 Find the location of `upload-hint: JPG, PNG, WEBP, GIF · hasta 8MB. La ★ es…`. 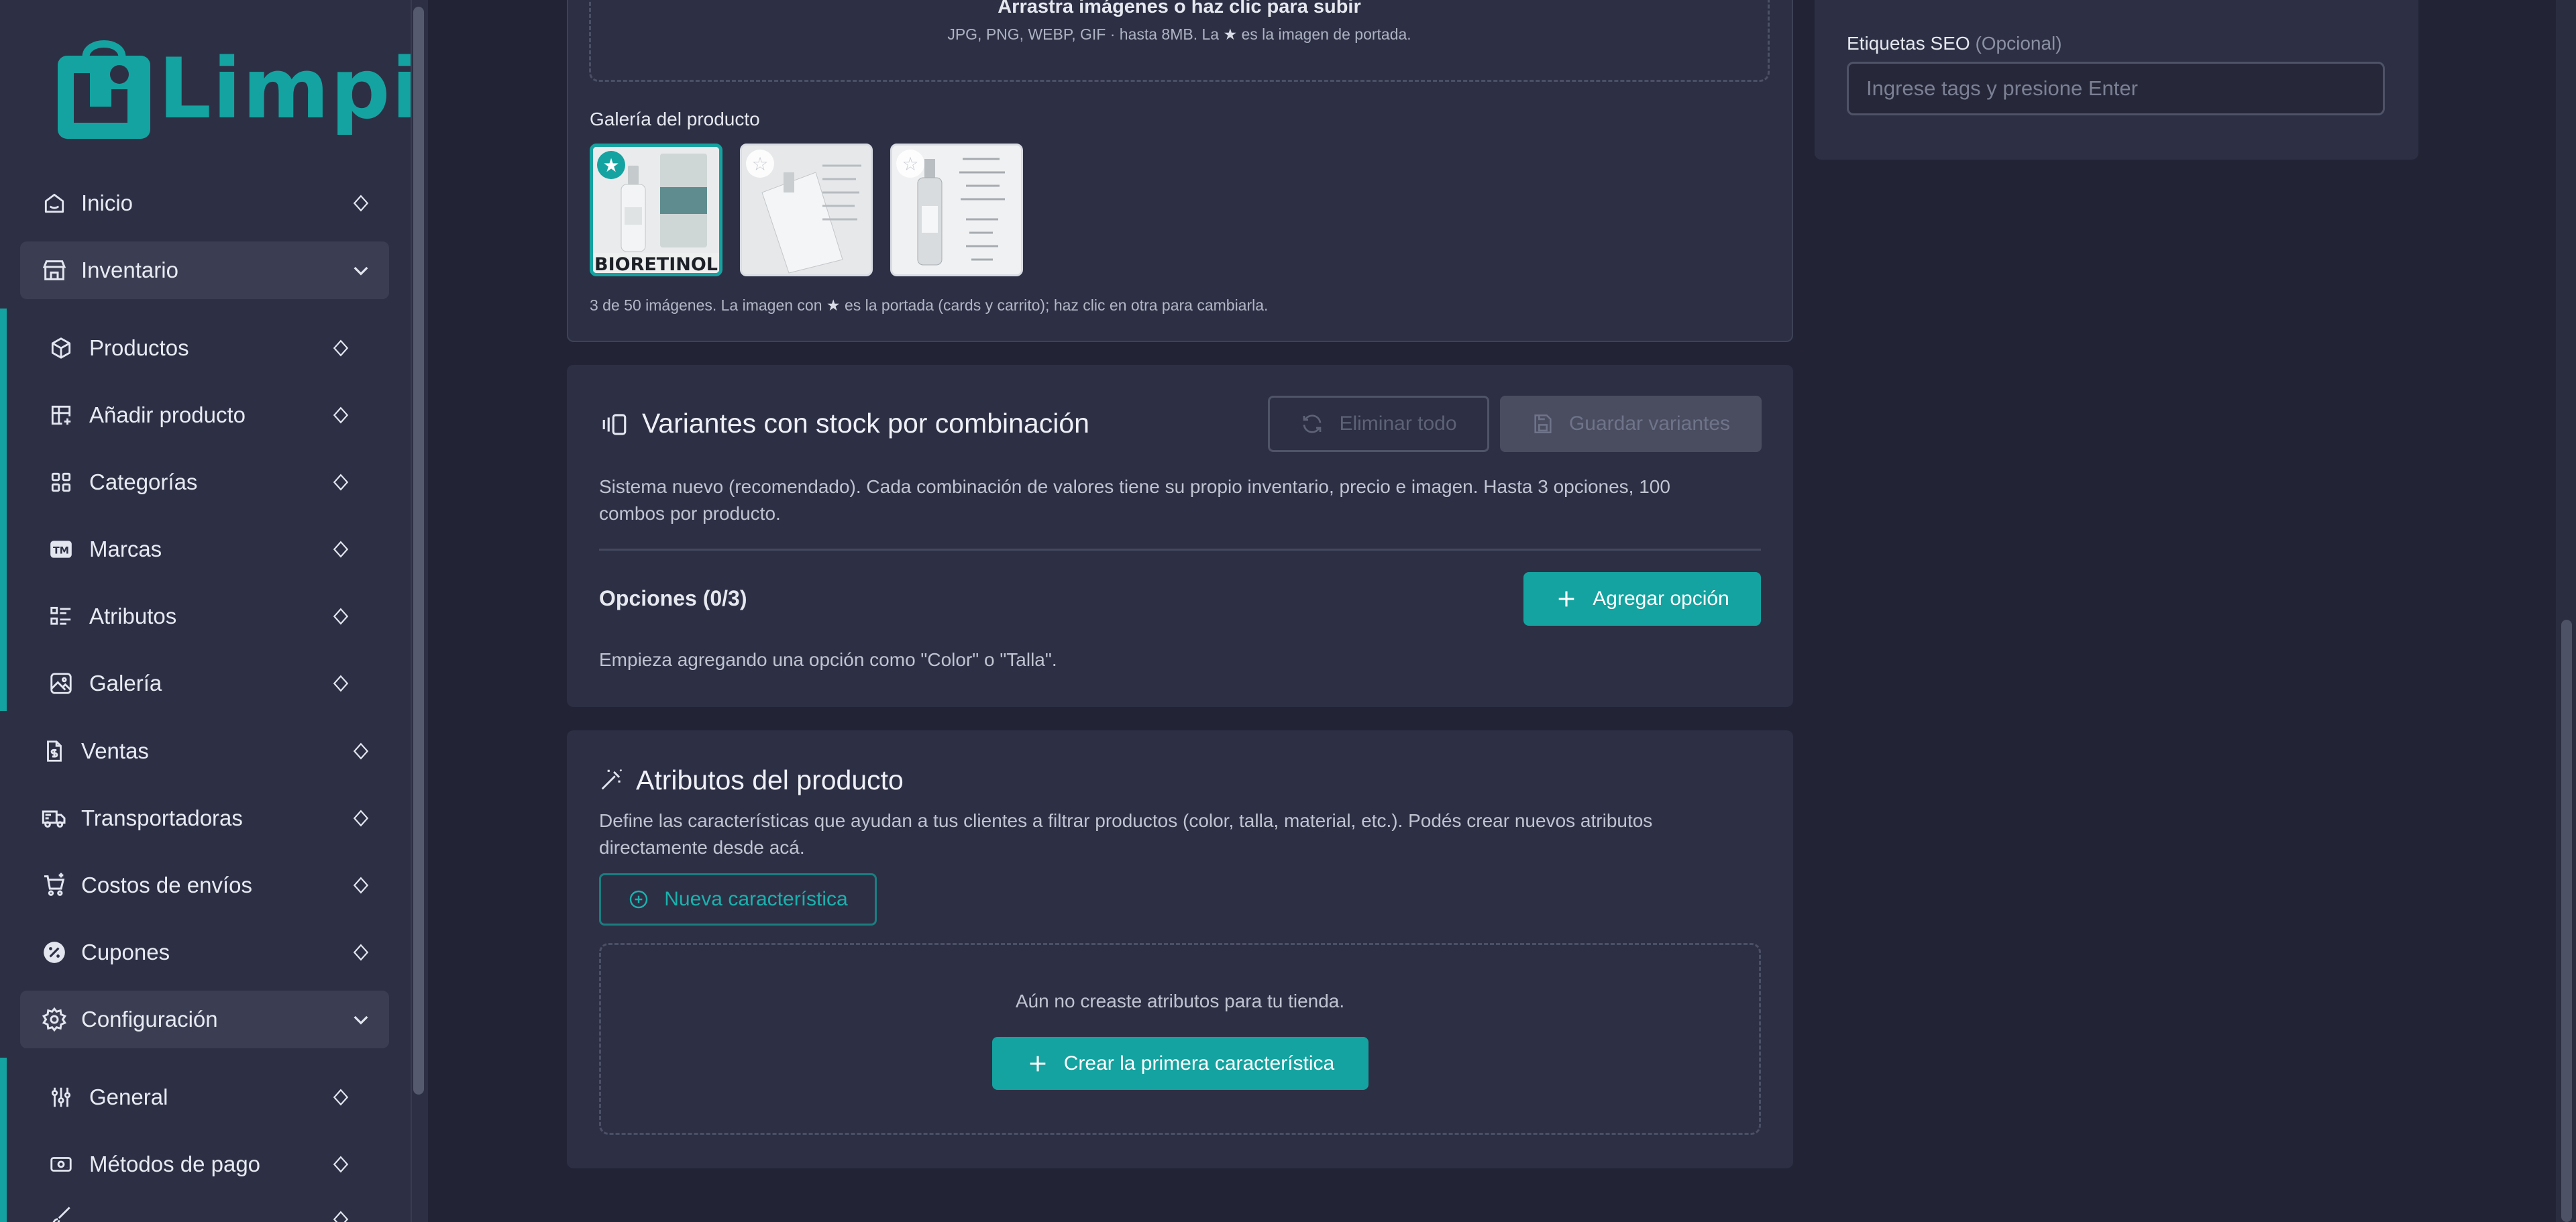

upload-hint: JPG, PNG, WEBP, GIF · hasta 8MB. La ★ es… is located at coordinates (1179, 34).